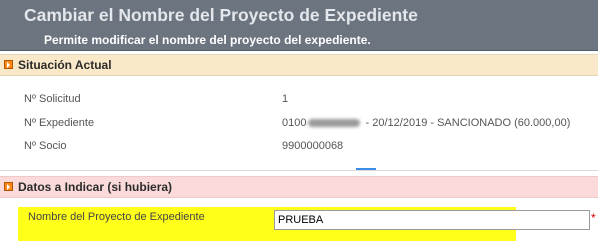 This screenshot has height=245, width=598. Describe the element at coordinates (116, 217) in the screenshot. I see `nombre-proyecto-label: Nombre del Proyecto de Expediente` at that location.